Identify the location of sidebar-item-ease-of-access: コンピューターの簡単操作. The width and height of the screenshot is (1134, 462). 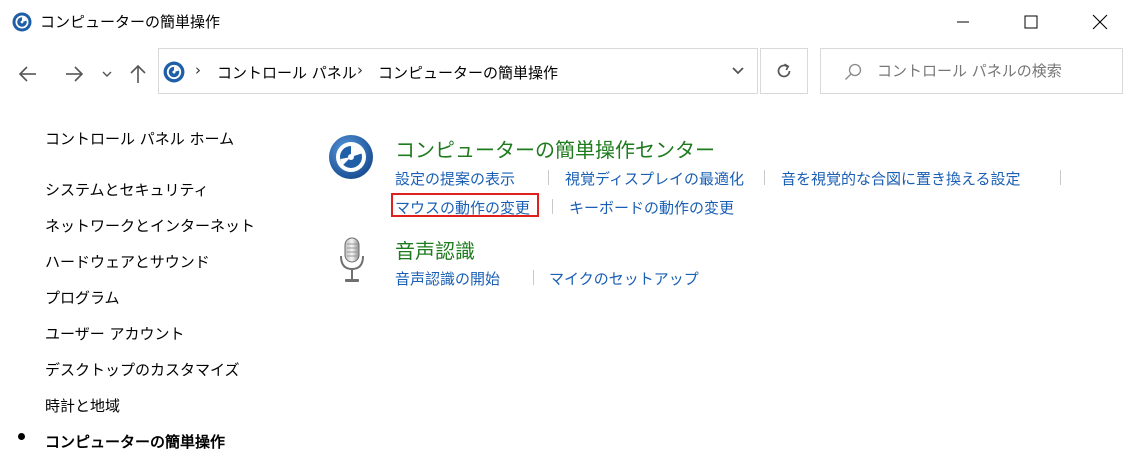
(135, 441).